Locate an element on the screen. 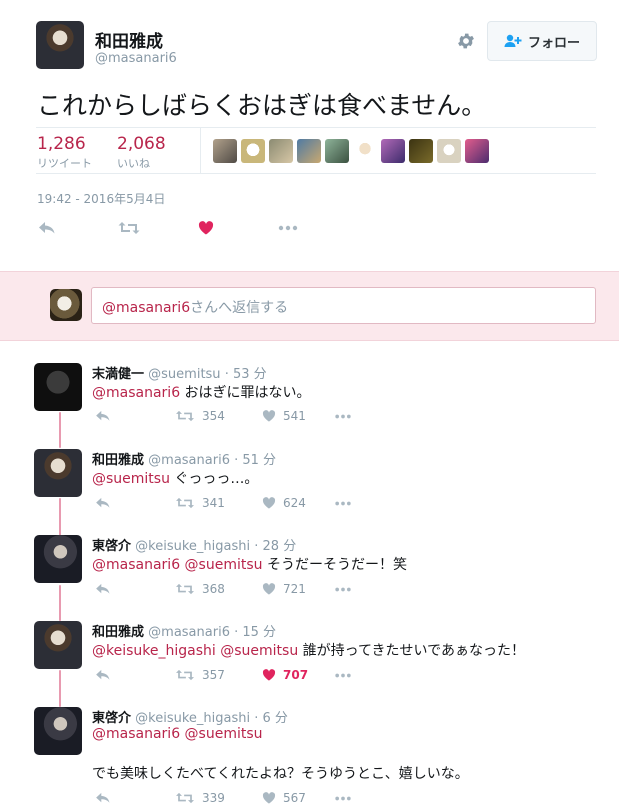  reply-time: · 53 分 is located at coordinates (246, 374).